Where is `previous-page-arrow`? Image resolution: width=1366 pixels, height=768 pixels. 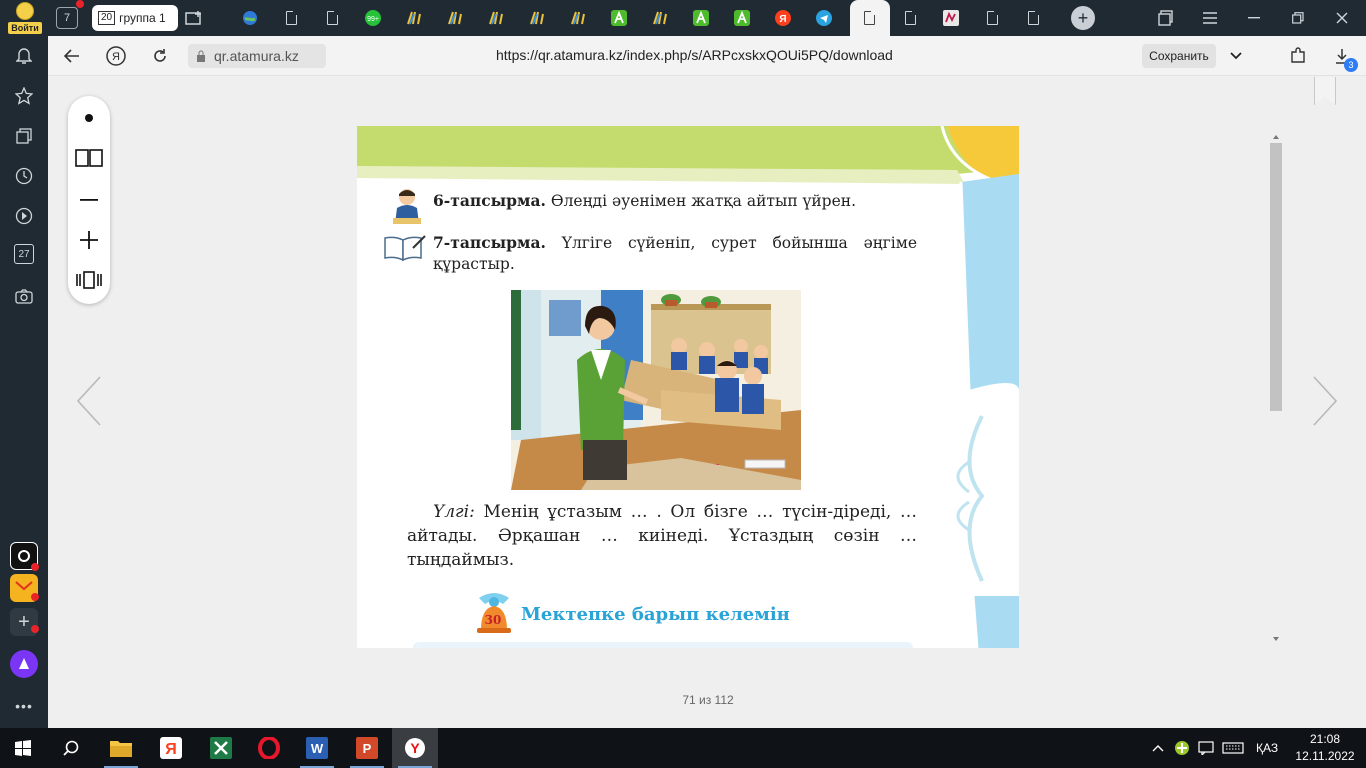 previous-page-arrow is located at coordinates (89, 401).